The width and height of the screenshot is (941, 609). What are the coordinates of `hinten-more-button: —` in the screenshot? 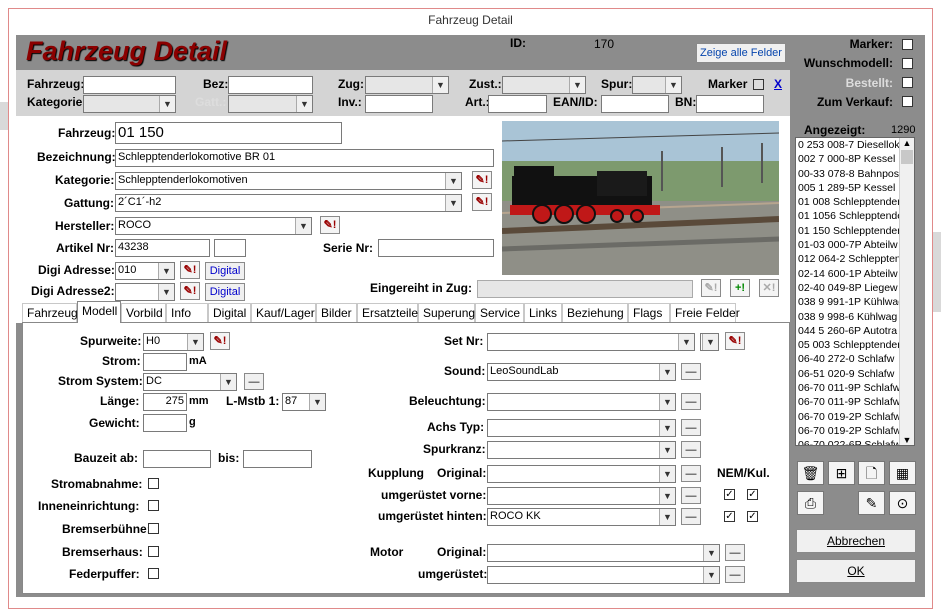 It's located at (691, 516).